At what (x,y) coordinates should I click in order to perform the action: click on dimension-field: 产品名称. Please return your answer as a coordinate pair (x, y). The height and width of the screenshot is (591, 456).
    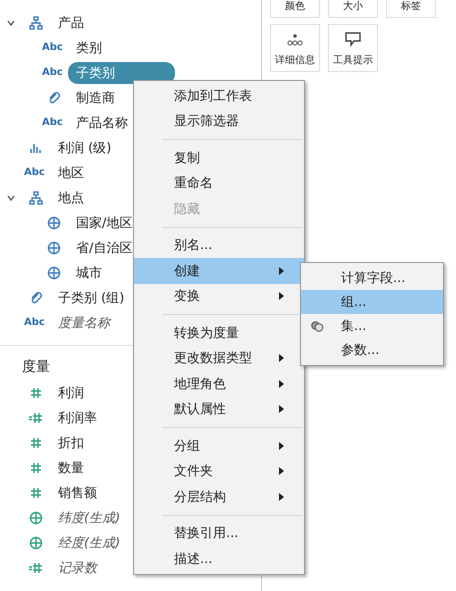
    Looking at the image, I should click on (105, 123).